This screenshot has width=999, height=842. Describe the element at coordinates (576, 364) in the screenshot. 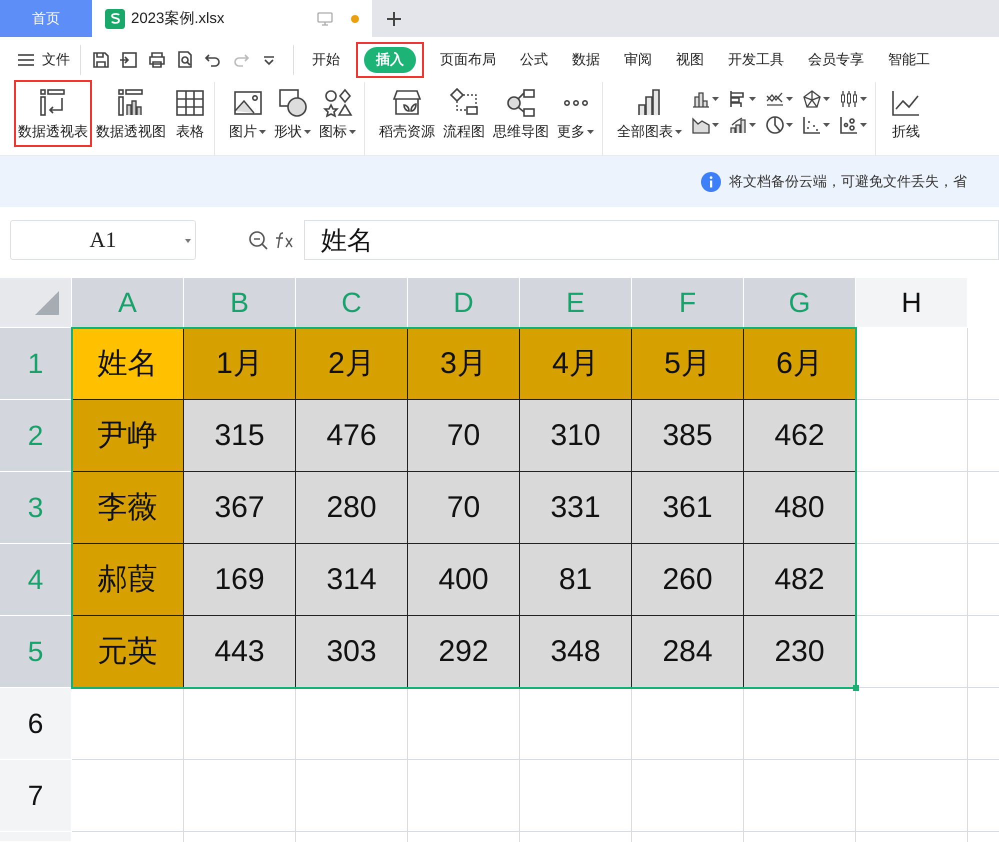

I see `table-cell: 4月` at that location.